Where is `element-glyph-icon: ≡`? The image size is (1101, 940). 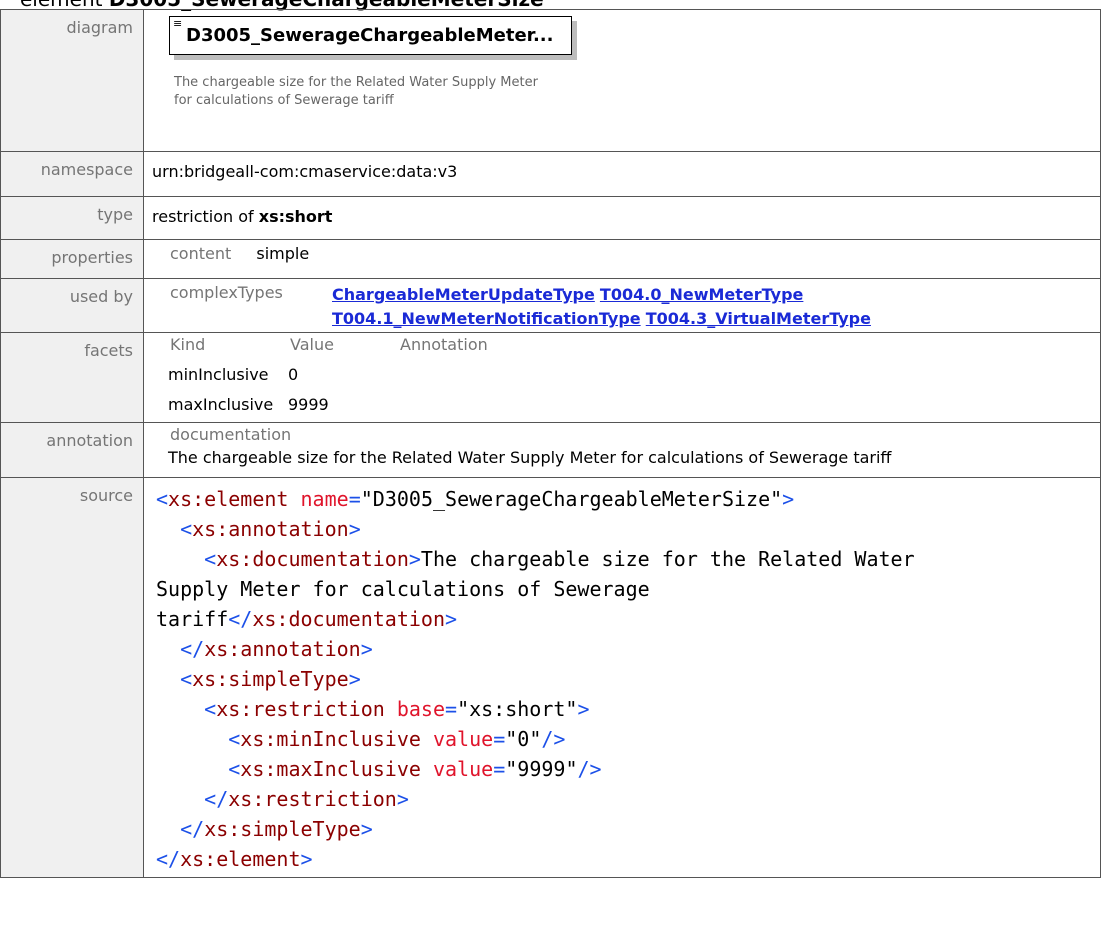
element-glyph-icon: ≡ is located at coordinates (178, 23).